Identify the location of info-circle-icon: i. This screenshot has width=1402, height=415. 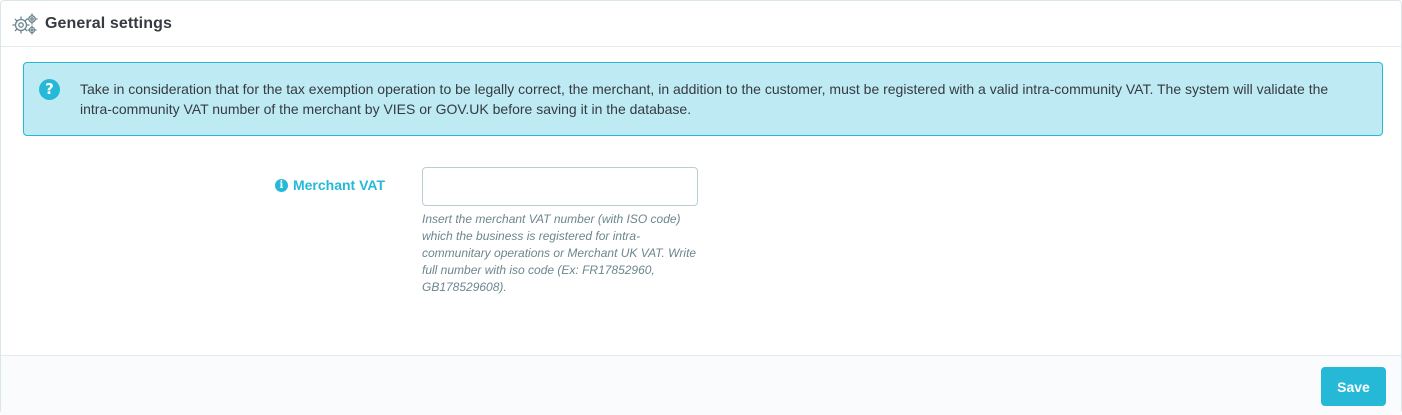
(281, 185).